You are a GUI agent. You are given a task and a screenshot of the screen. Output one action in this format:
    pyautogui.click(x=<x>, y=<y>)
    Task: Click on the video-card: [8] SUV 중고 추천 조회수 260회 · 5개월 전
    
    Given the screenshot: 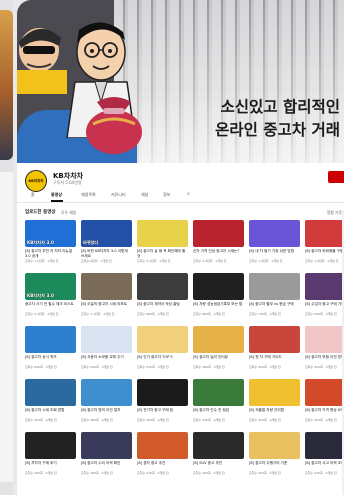 What is the action you would take?
    pyautogui.click(x=218, y=453)
    